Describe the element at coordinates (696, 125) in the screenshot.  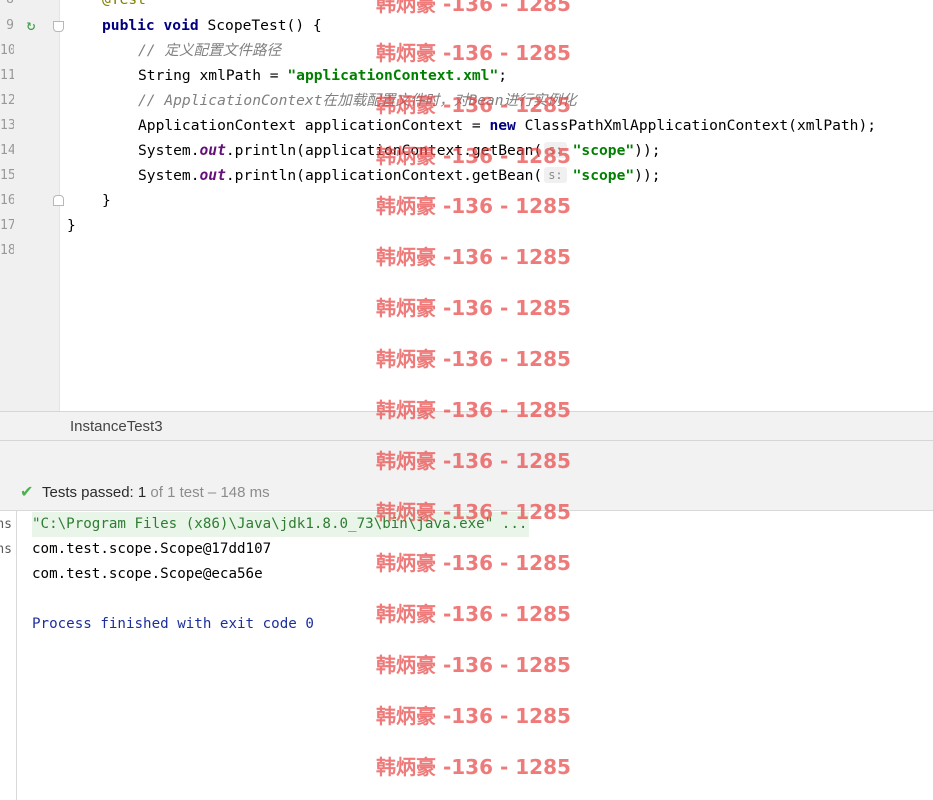
I see `code-text: ClassPathXmlApplicationContext(xmlPath);` at that location.